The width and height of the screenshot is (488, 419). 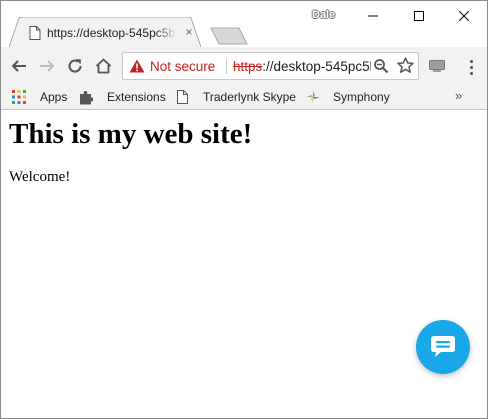 I want to click on chat-widget-button, so click(x=443, y=347).